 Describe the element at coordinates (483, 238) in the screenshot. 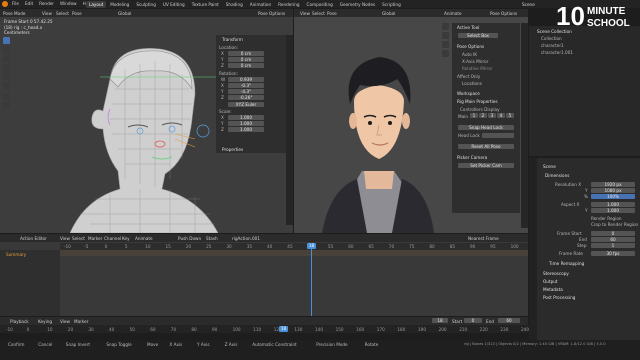

I see `nearest-frame-dropdown: Nearest Frame` at that location.